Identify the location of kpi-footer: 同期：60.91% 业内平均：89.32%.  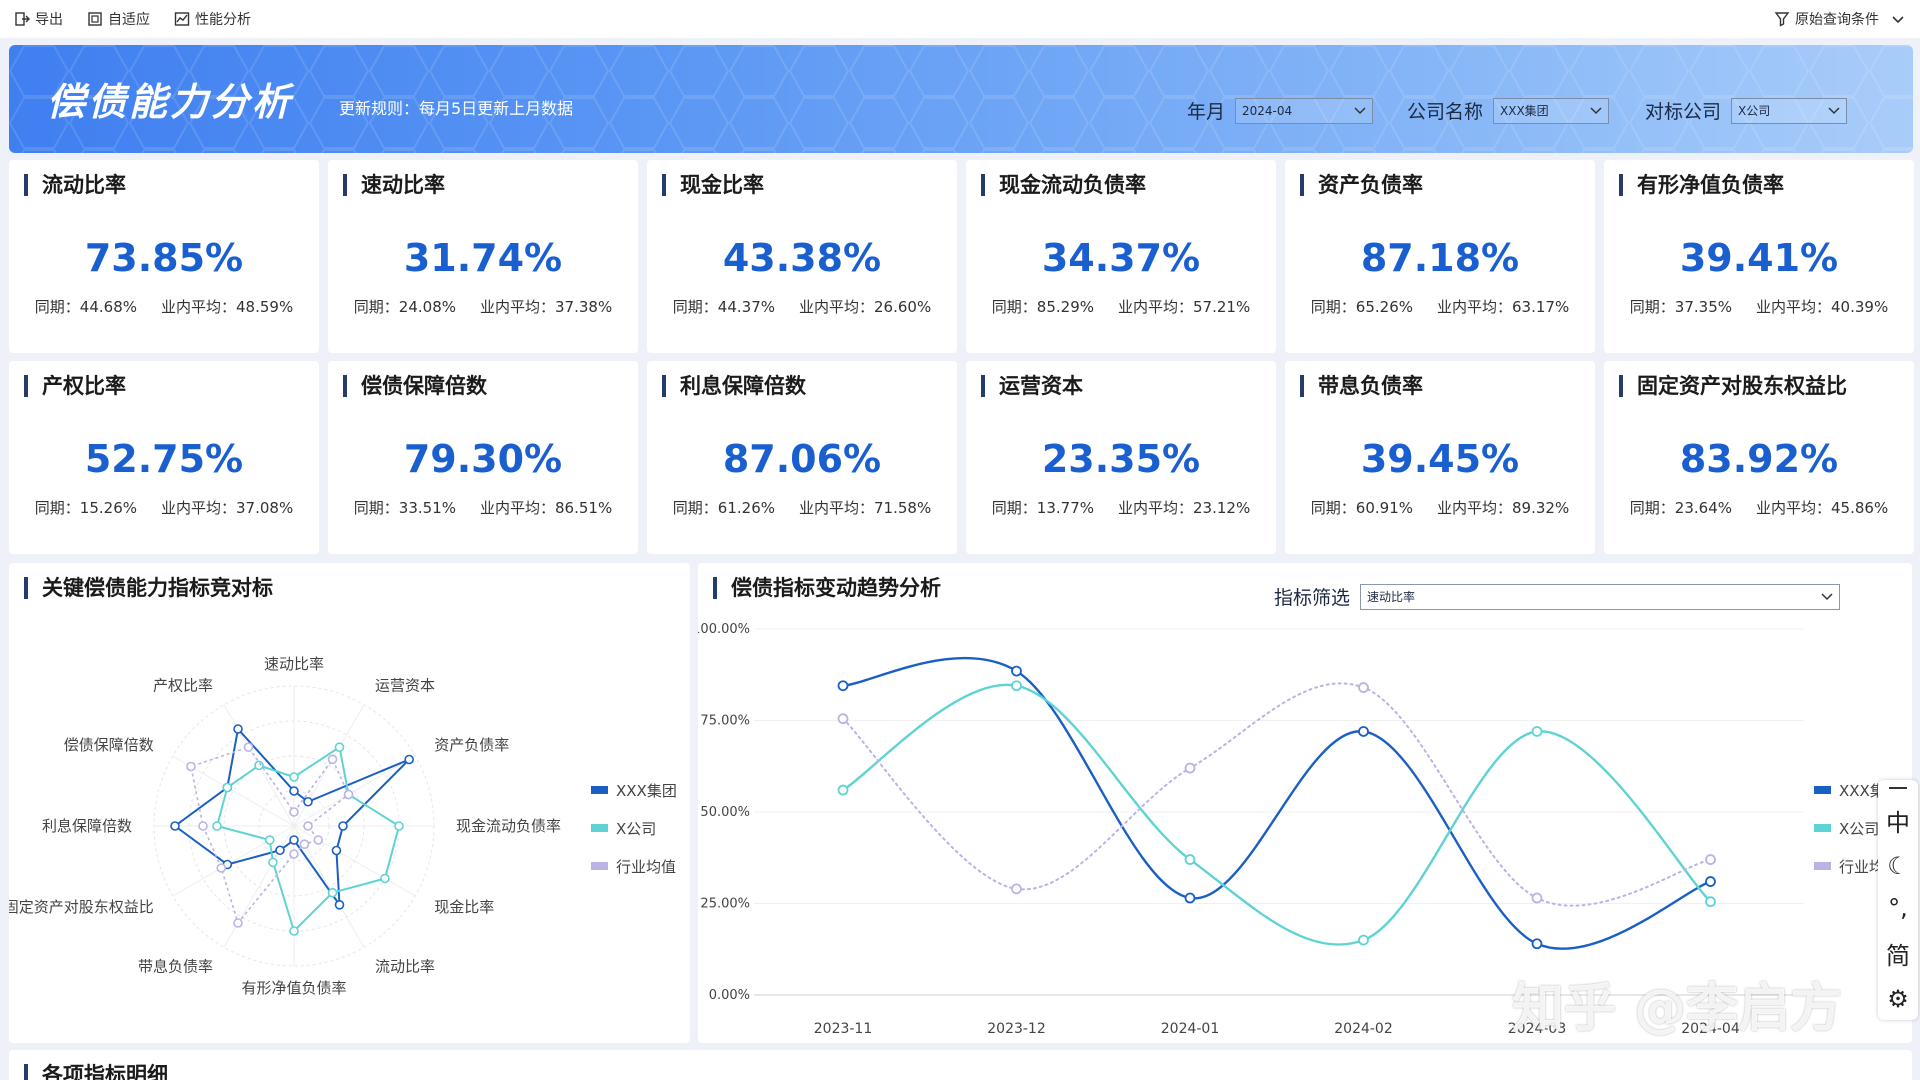
(1440, 507).